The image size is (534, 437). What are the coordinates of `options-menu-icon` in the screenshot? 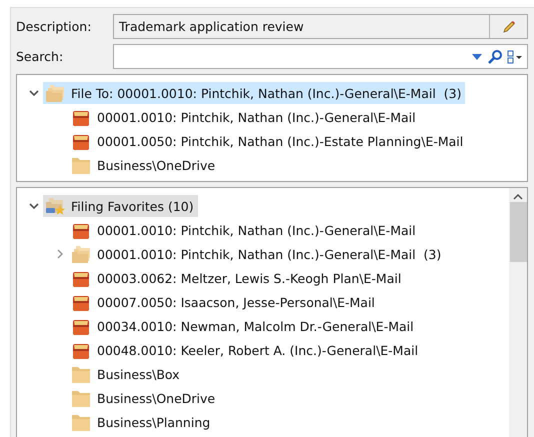 It's located at (515, 57).